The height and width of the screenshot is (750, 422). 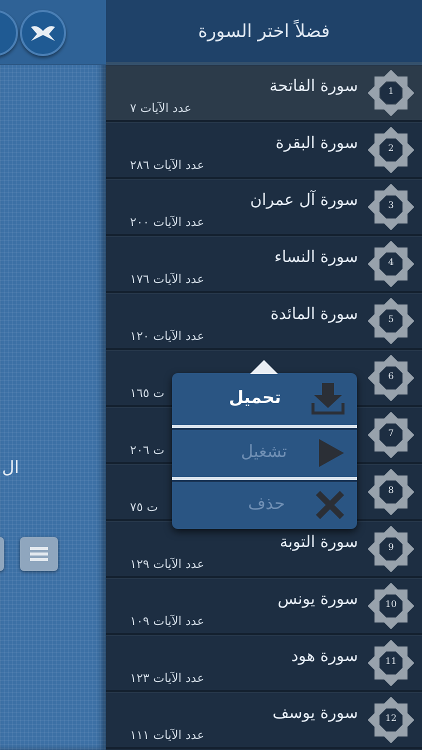 I want to click on surah-name: سورة البقرة, so click(x=317, y=143).